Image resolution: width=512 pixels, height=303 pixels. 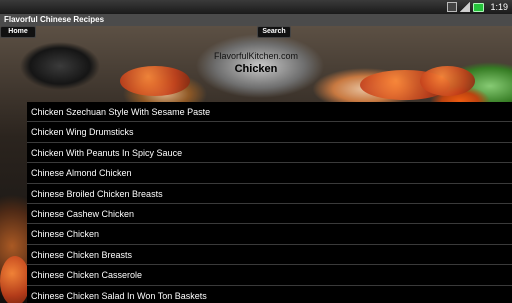 I want to click on list-item: Chicken Wing Drumsticks, so click(x=269, y=132).